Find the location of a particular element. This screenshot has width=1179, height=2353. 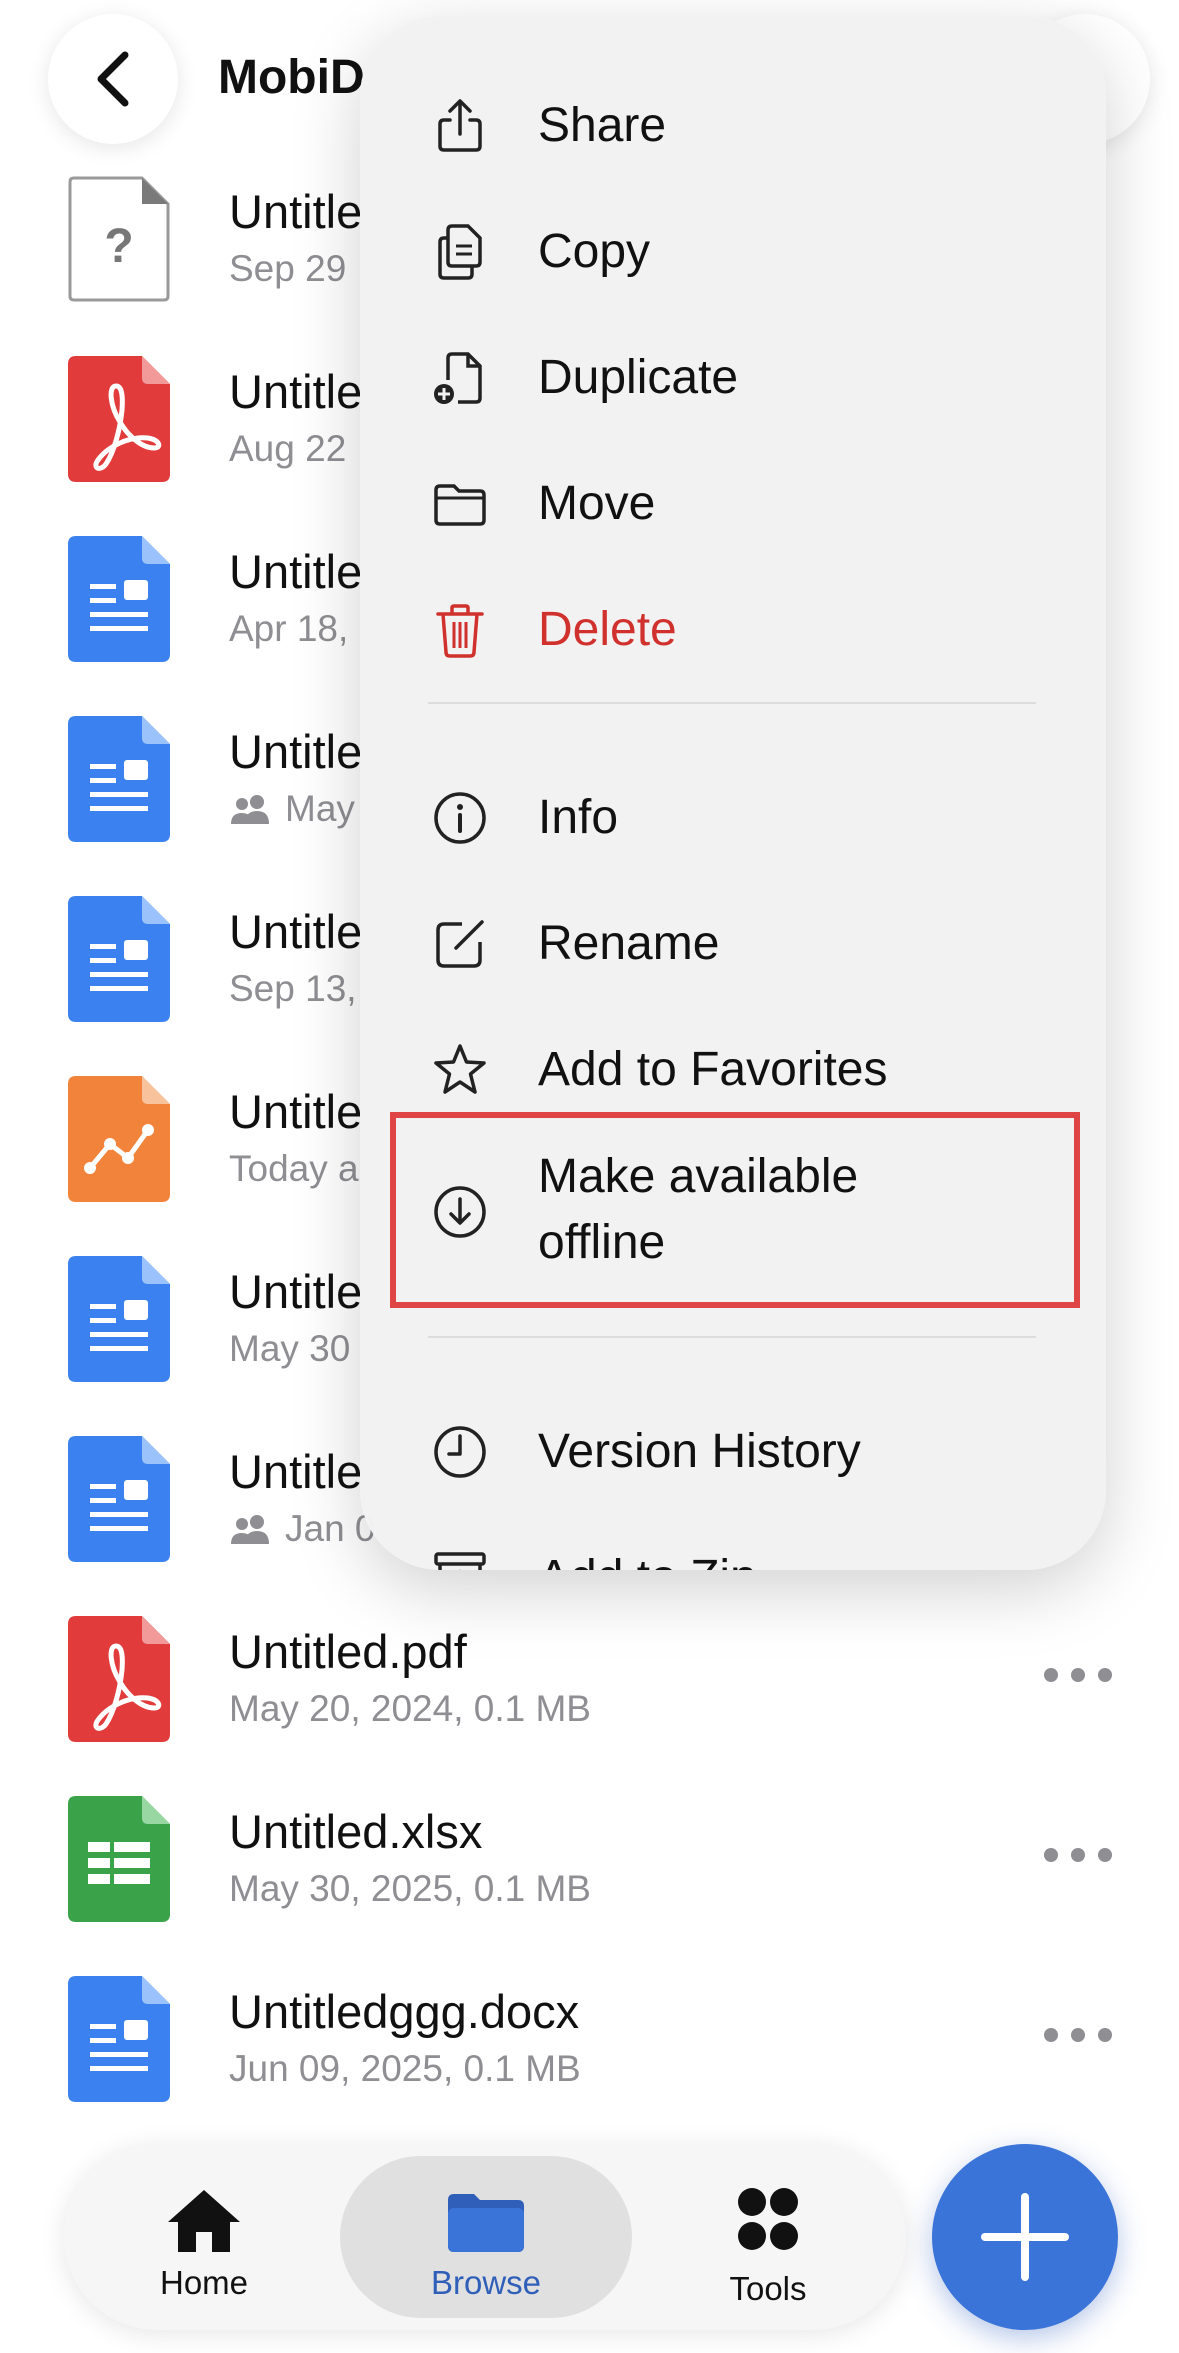

spreadsheet-file-icon is located at coordinates (119, 1859).